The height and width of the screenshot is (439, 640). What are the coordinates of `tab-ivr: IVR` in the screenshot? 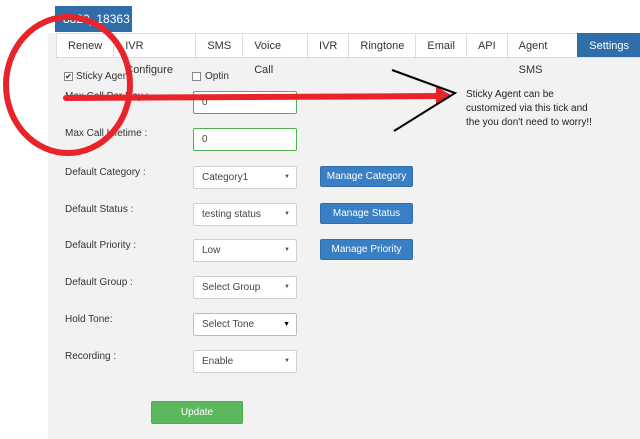 It's located at (328, 45).